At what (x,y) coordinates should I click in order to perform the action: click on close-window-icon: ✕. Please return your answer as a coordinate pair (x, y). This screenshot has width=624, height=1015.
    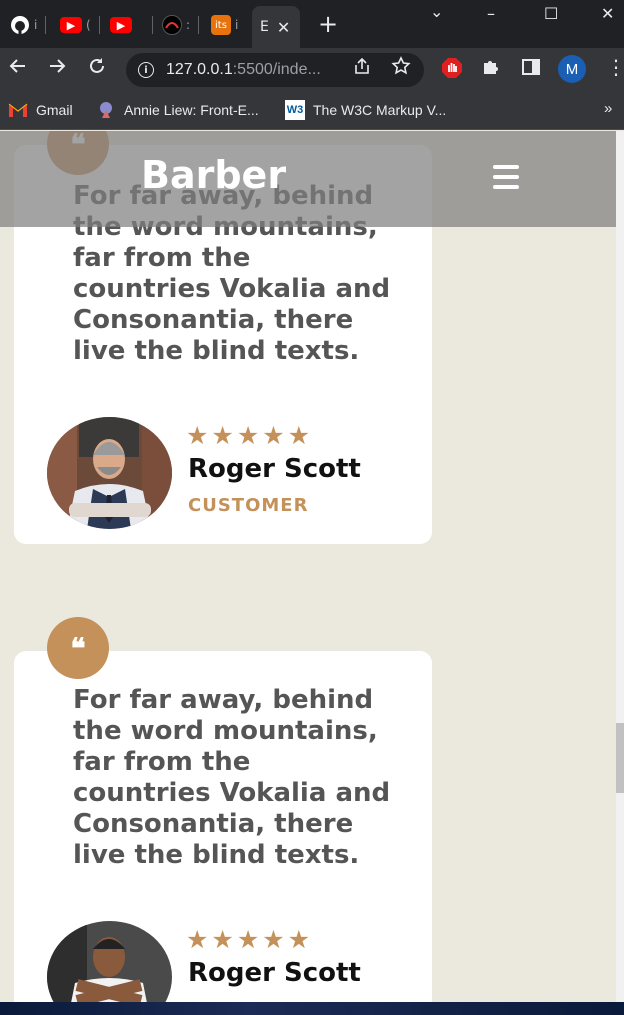
    Looking at the image, I should click on (607, 13).